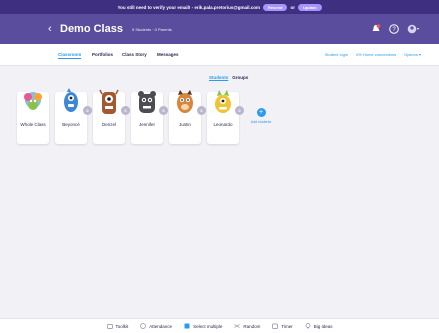  Describe the element at coordinates (111, 116) in the screenshot. I see `student-card-denzel: 0 Denzel` at that location.